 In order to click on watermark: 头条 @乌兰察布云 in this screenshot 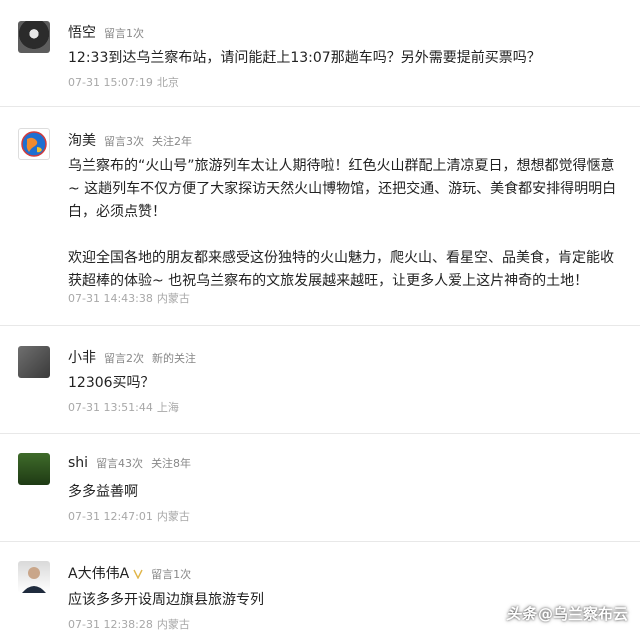, I will do `click(567, 613)`.